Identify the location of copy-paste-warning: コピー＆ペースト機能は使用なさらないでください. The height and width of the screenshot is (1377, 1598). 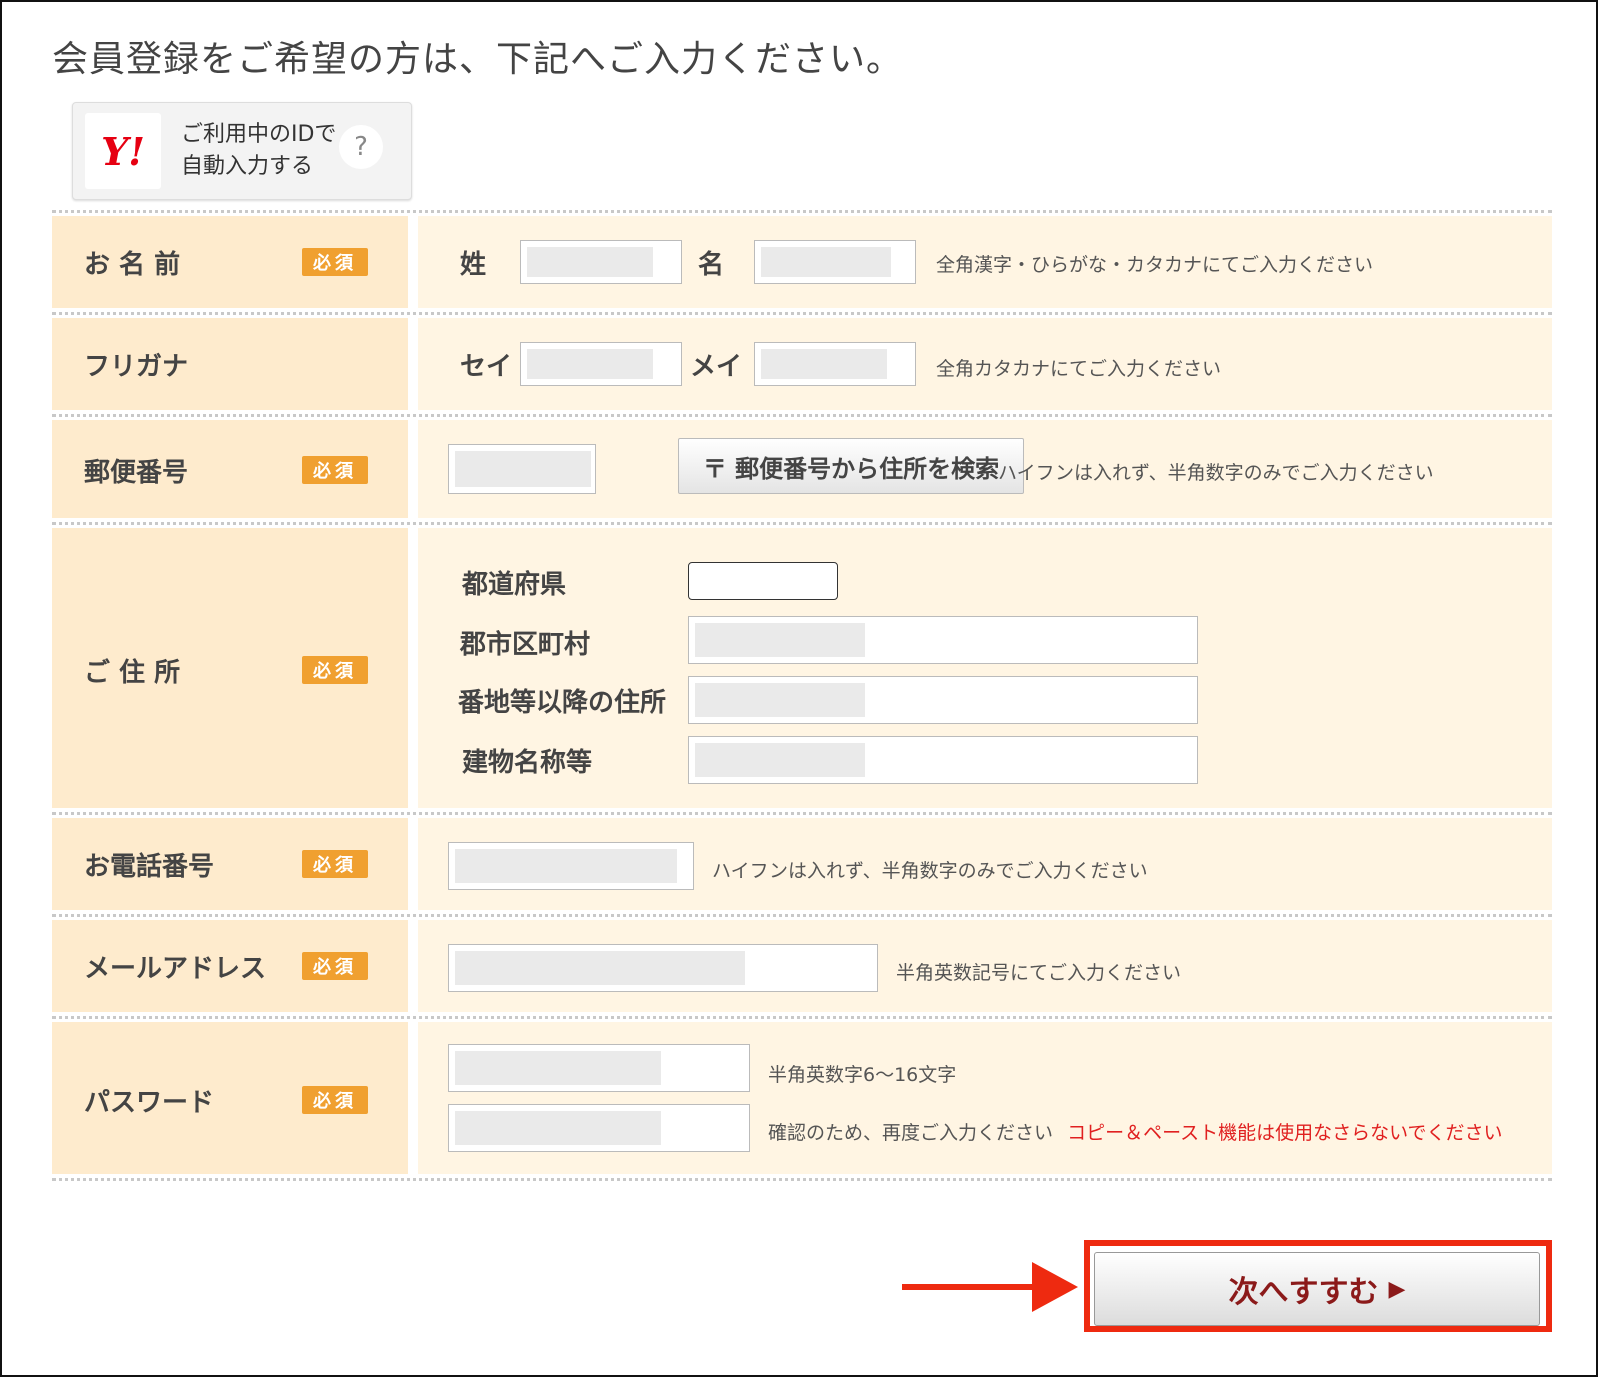
(1285, 1133).